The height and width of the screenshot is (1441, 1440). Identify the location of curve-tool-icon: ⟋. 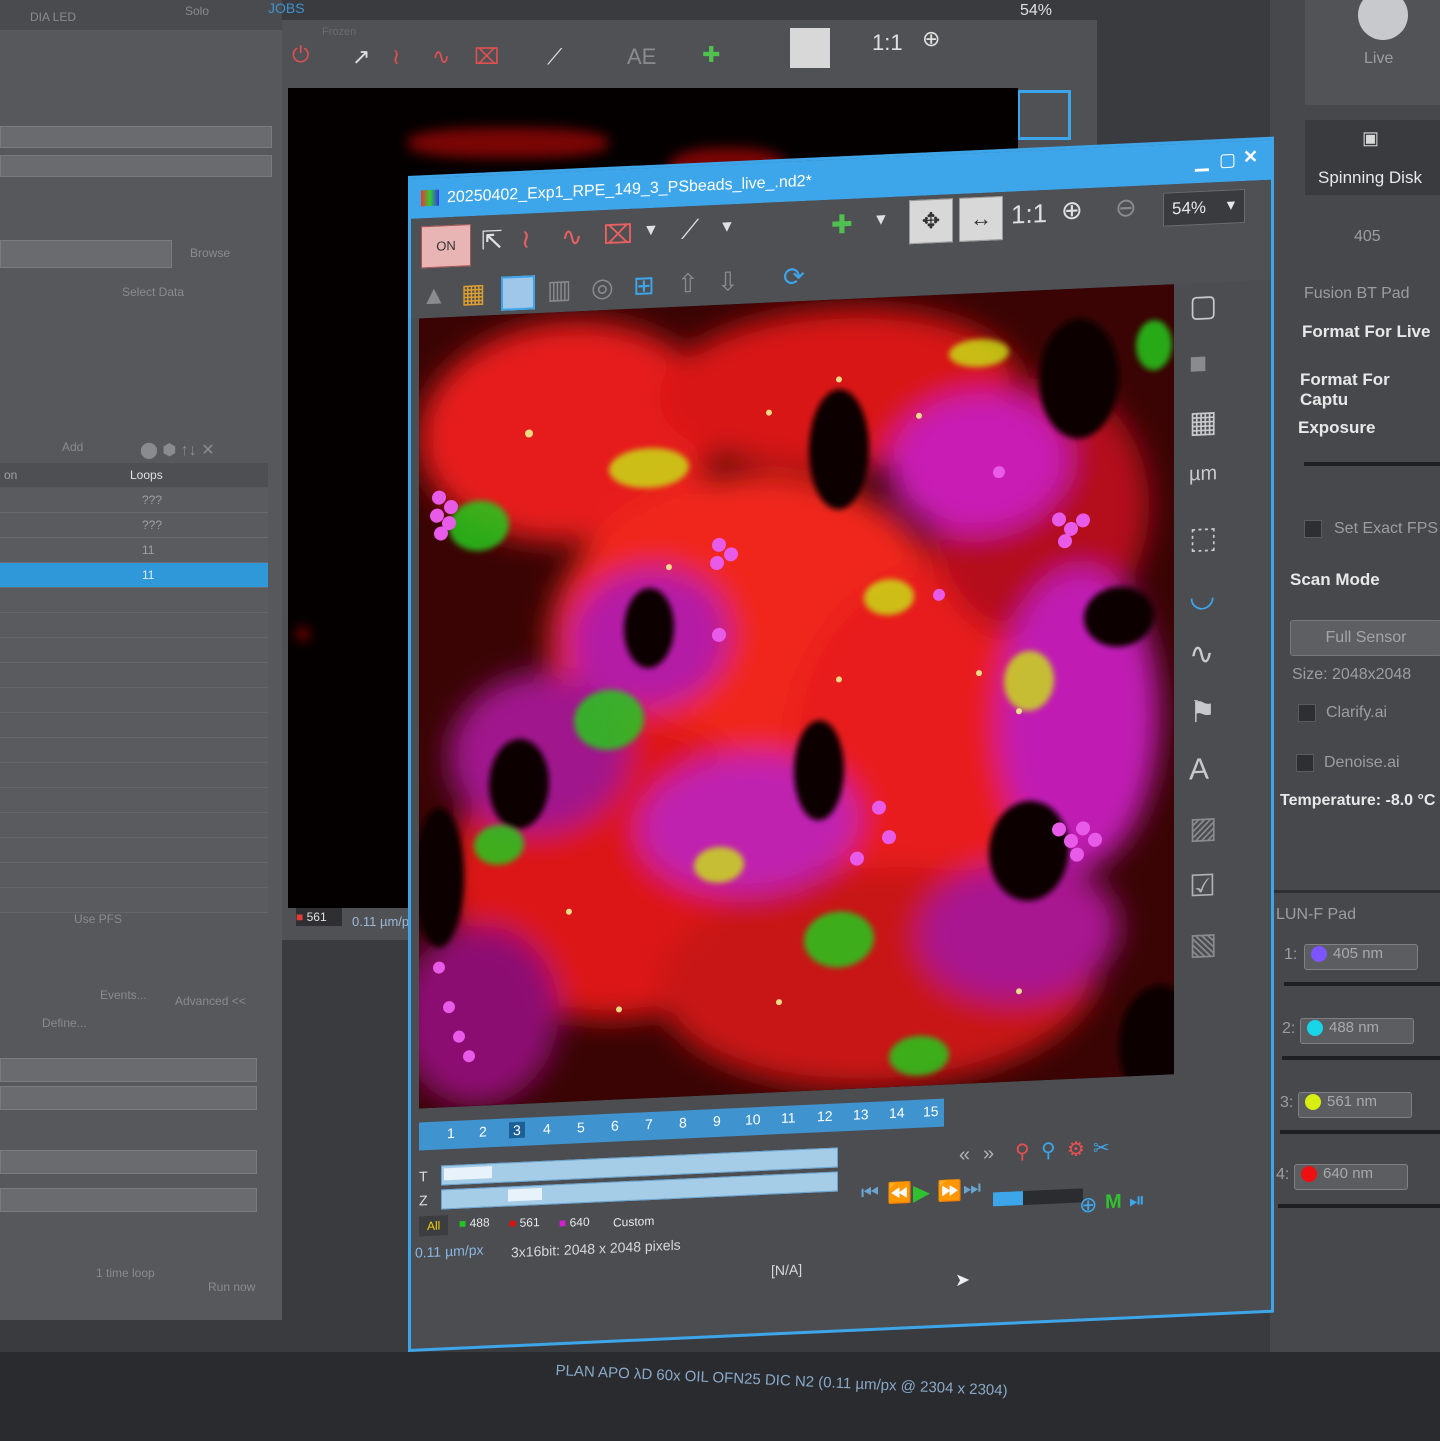
(690, 230).